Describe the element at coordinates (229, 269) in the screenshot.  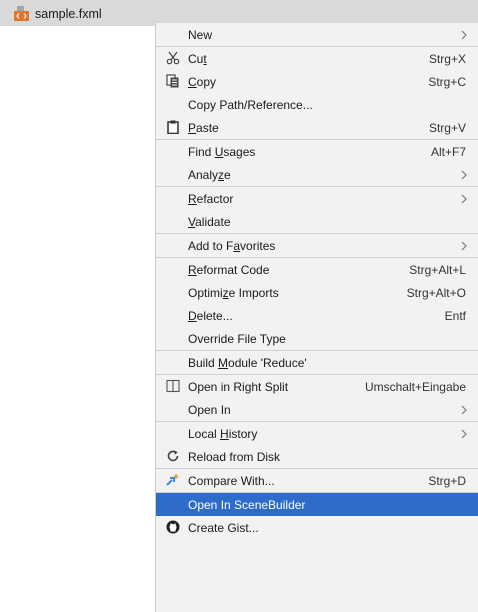
I see `menu-item-label: Reformat Code` at that location.